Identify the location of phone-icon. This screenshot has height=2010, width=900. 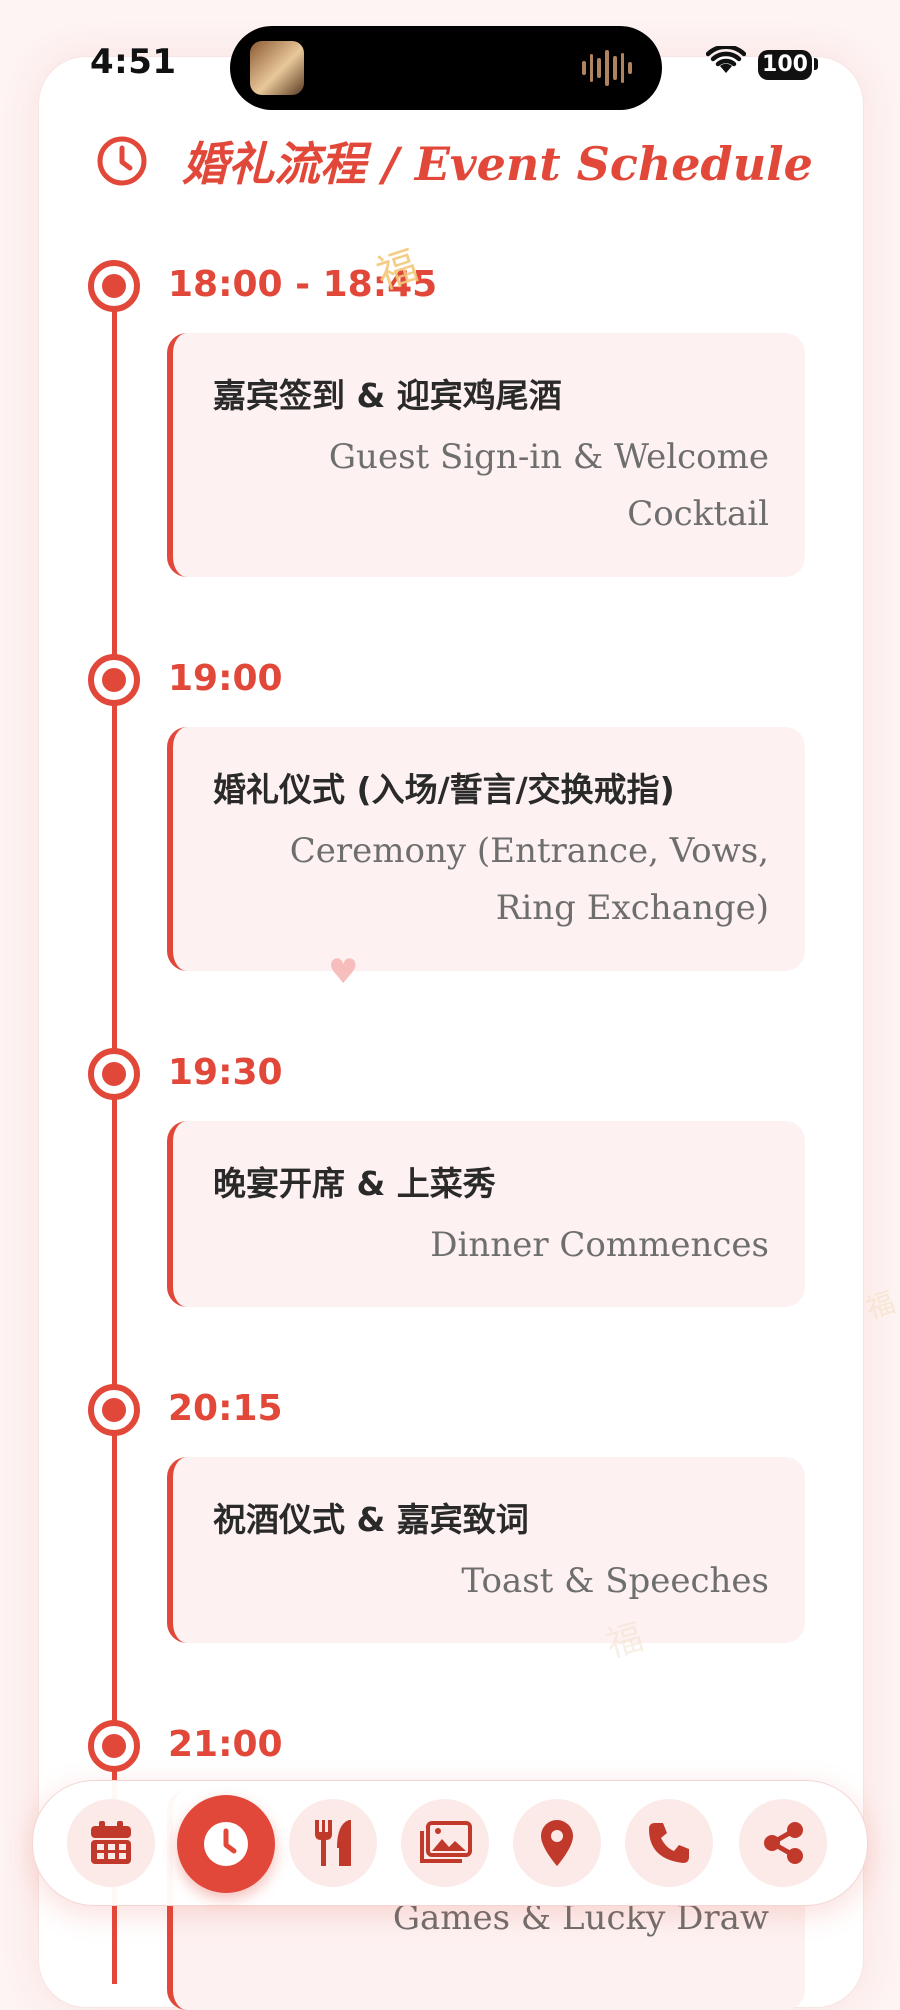
(669, 1843).